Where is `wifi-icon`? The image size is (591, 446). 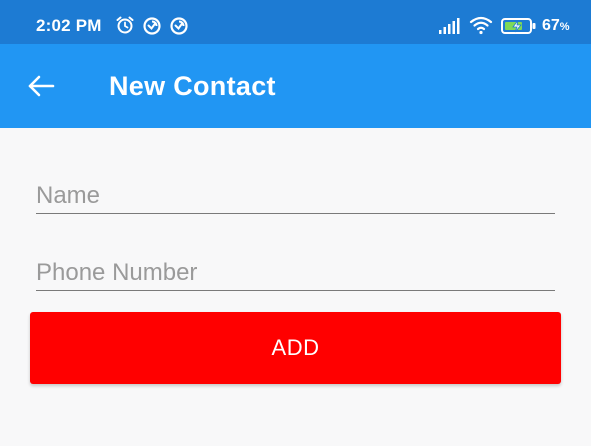 wifi-icon is located at coordinates (481, 25).